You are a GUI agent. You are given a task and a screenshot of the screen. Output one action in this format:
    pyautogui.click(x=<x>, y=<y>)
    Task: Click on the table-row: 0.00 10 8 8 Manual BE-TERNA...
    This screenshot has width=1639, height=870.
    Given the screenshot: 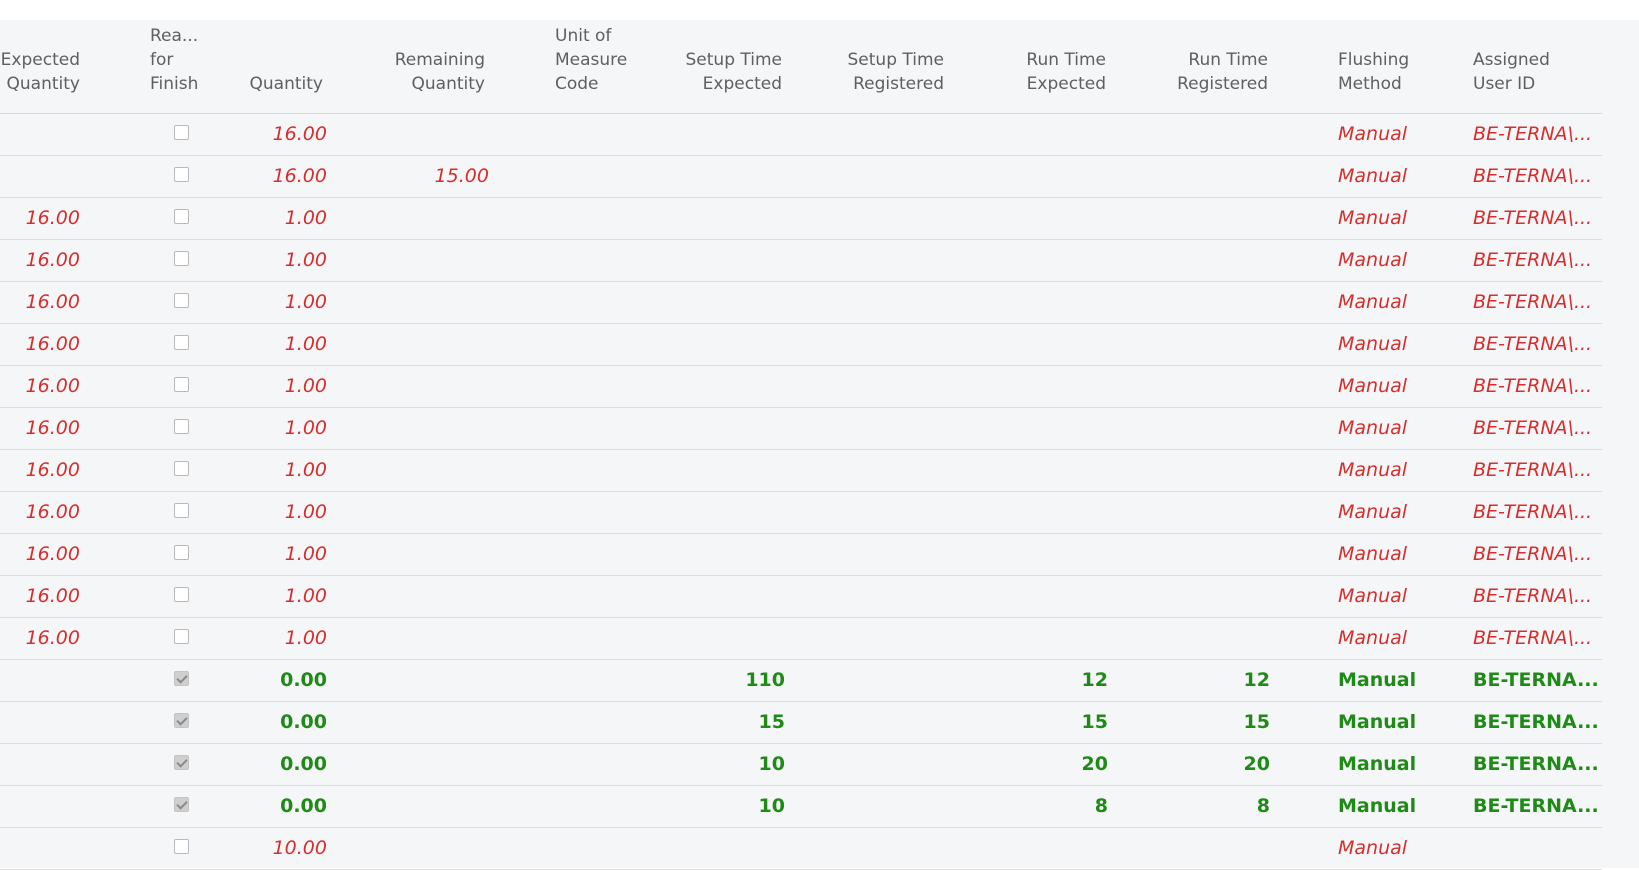 What is the action you would take?
    pyautogui.click(x=801, y=807)
    